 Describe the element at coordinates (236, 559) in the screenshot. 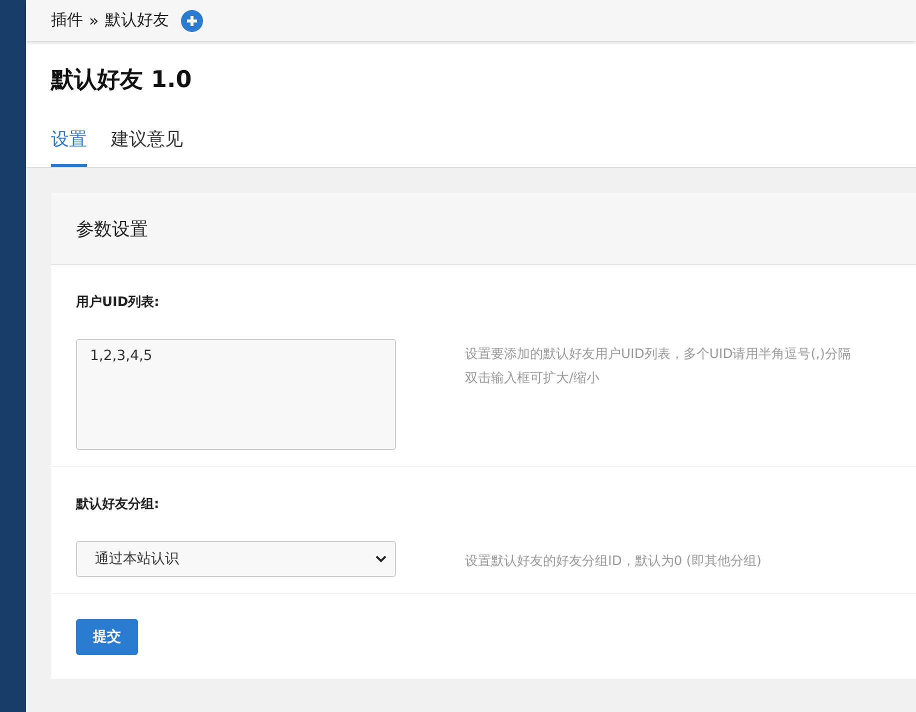

I see `group-select: 通过本站认识` at that location.